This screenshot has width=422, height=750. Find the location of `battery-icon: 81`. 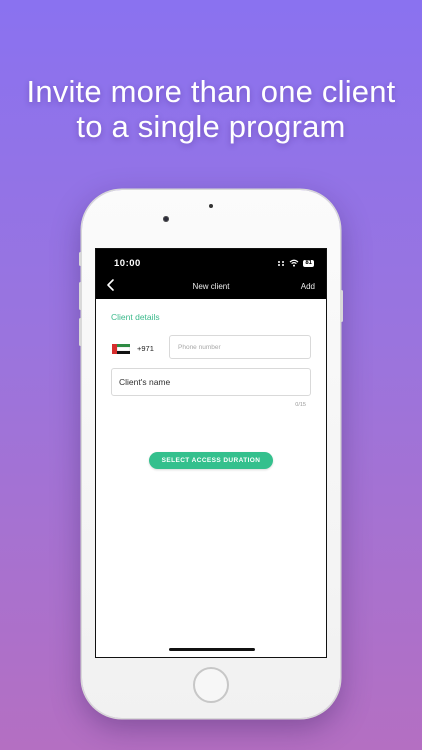

battery-icon: 81 is located at coordinates (308, 263).